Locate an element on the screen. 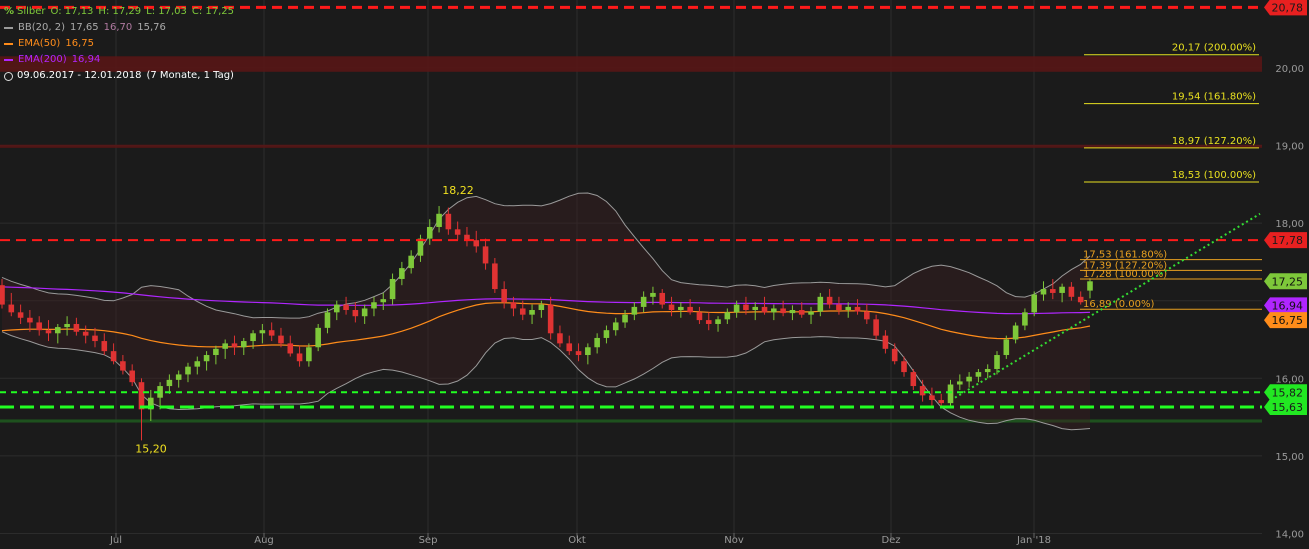 The height and width of the screenshot is (549, 1309). ema200-label: EMA(200) is located at coordinates (42, 59).